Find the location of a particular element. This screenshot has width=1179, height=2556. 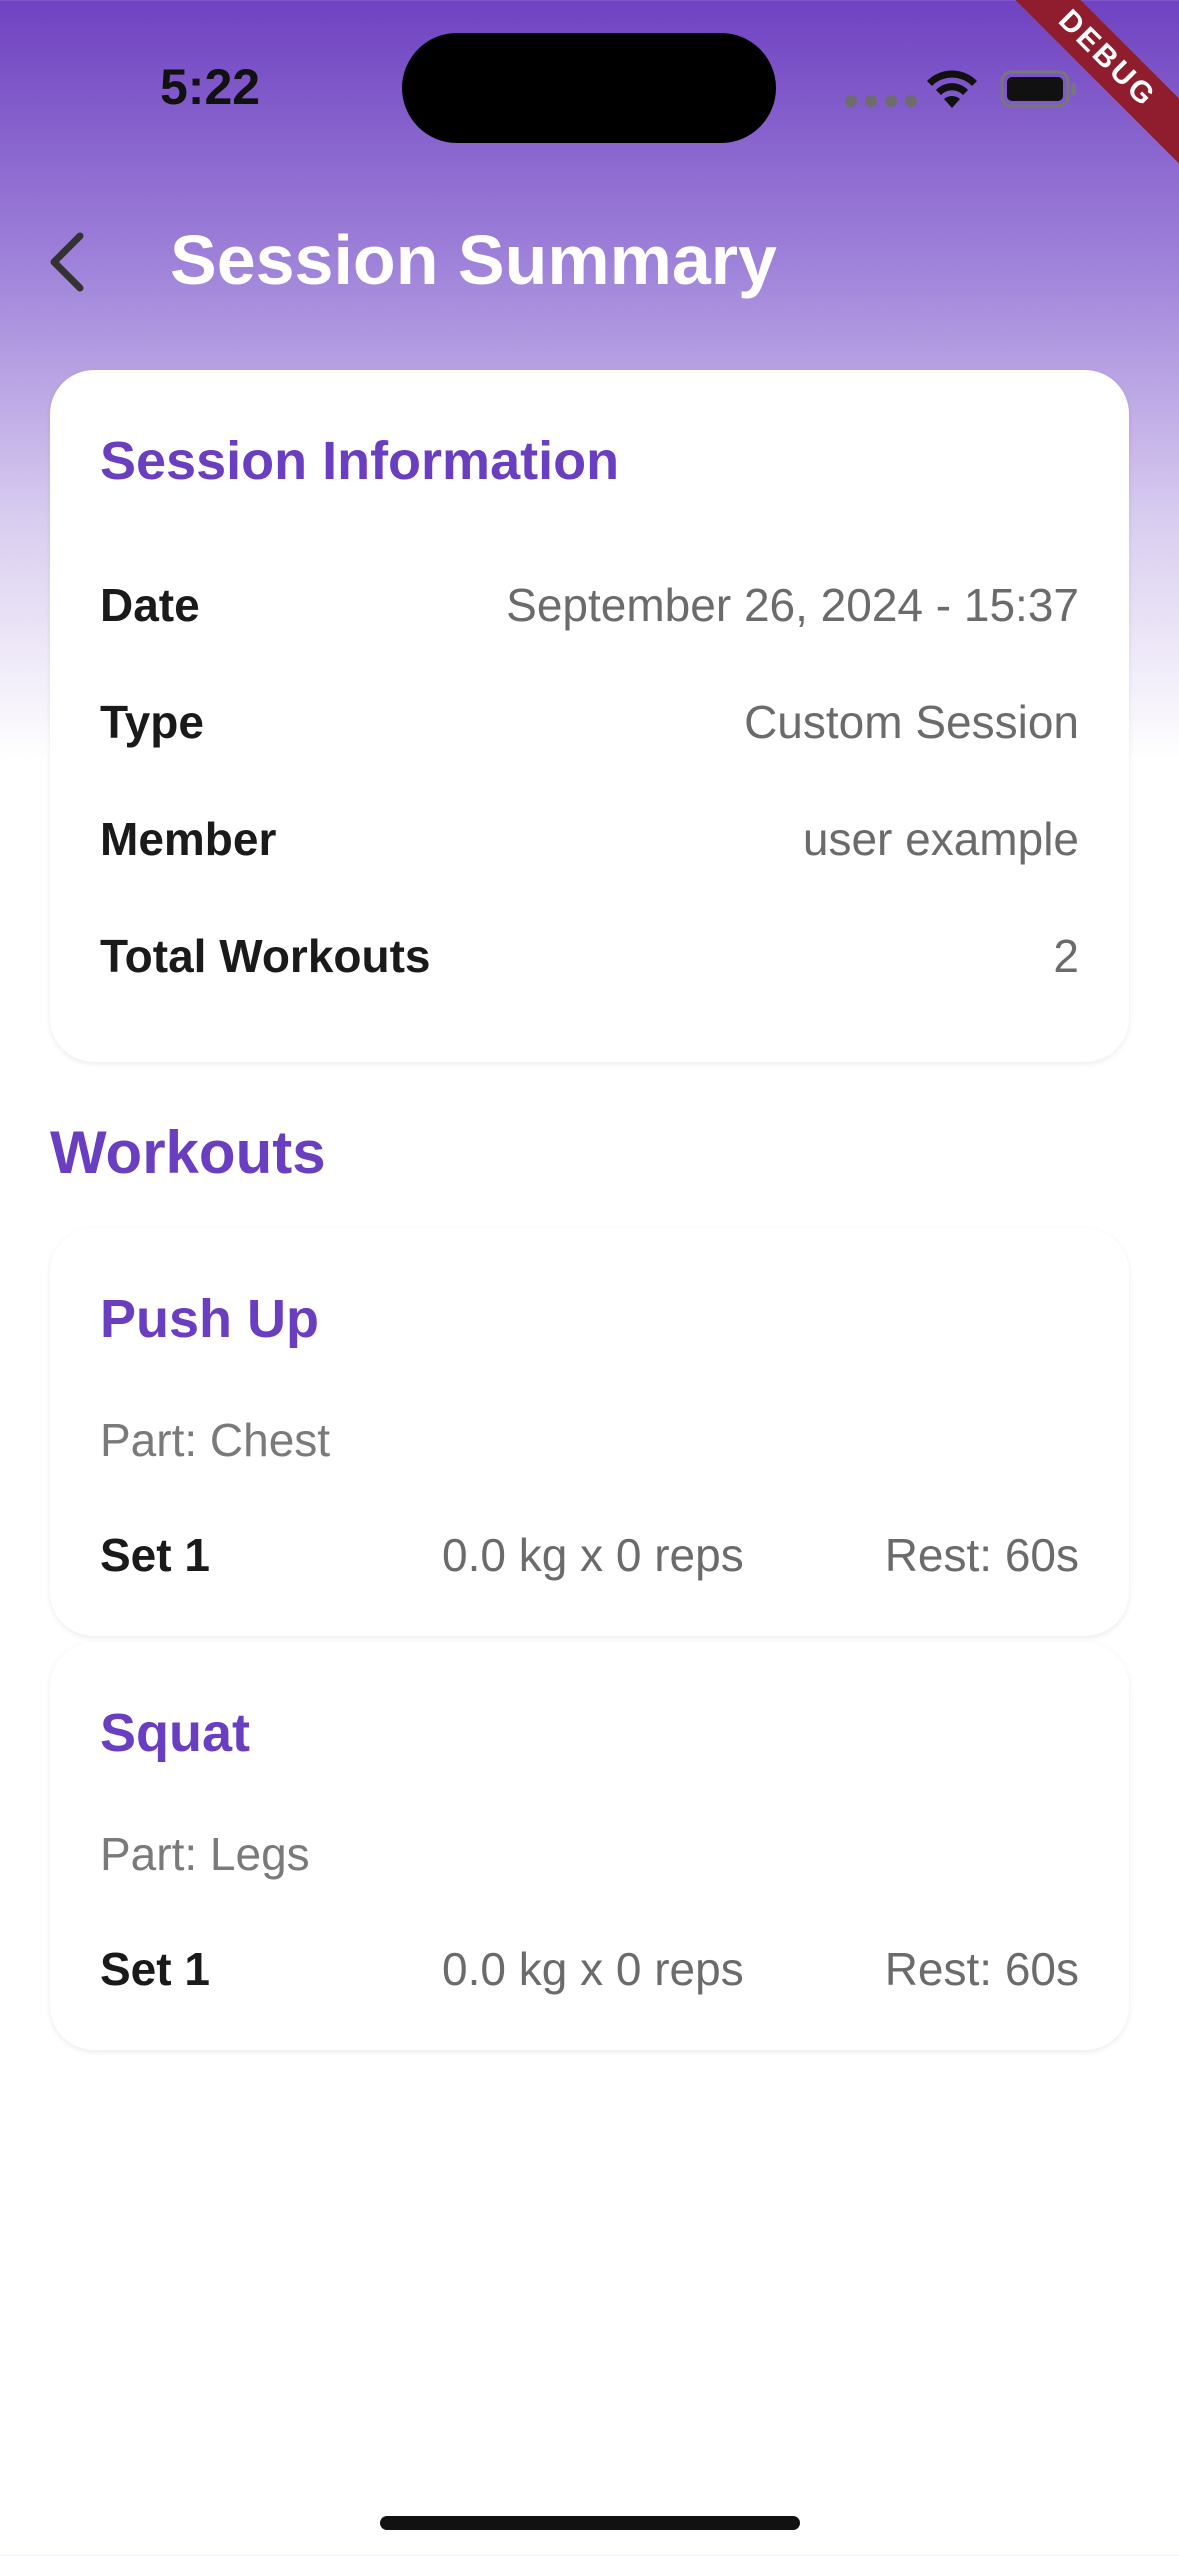

back-button is located at coordinates (68, 262).